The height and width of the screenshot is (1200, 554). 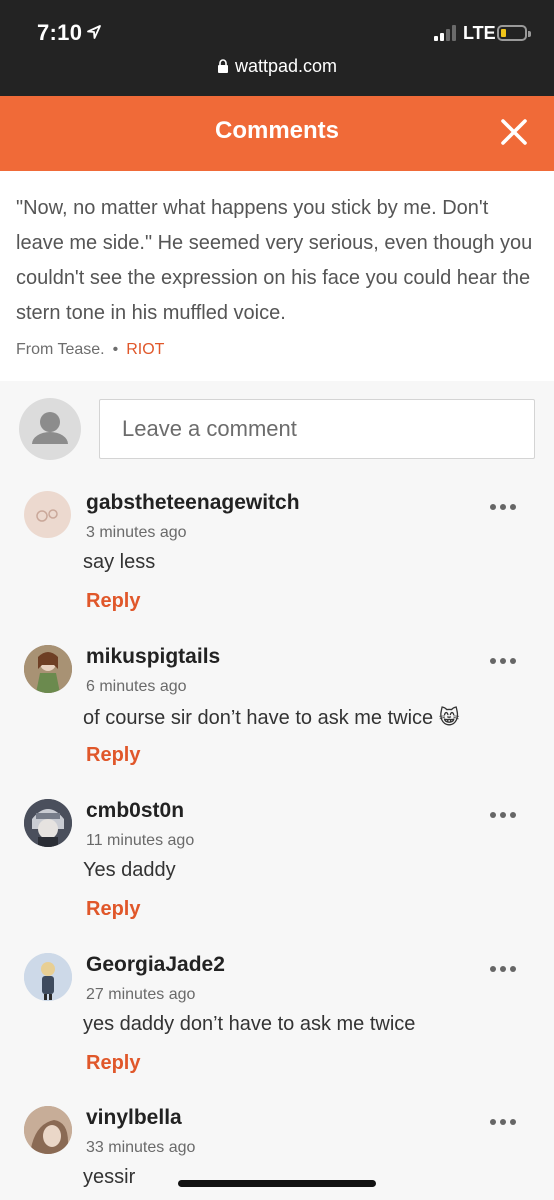 I want to click on comment-username: GeorgiaJade2, so click(x=155, y=965).